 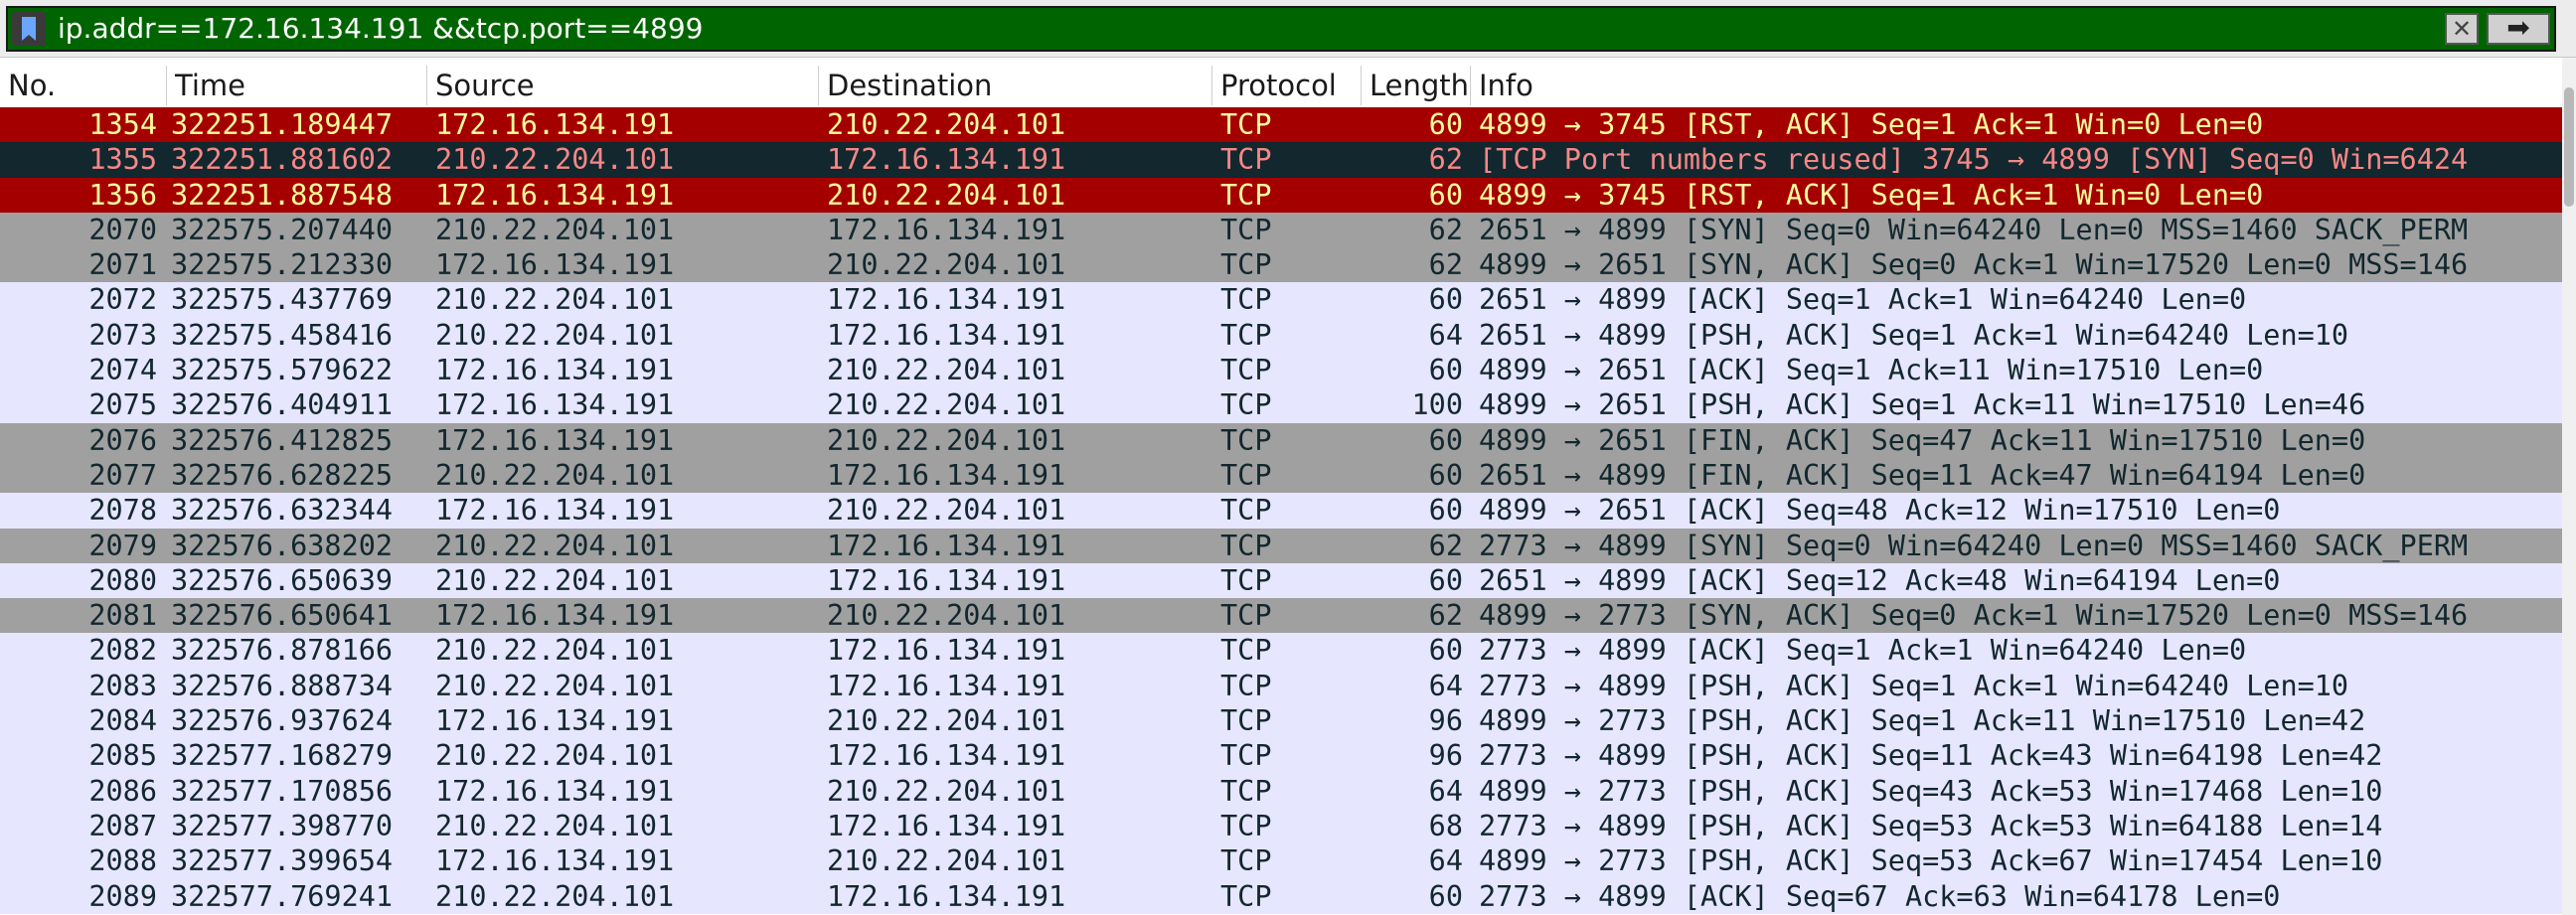 What do you see at coordinates (282, 195) in the screenshot?
I see `packet-time: 322251.887548` at bounding box center [282, 195].